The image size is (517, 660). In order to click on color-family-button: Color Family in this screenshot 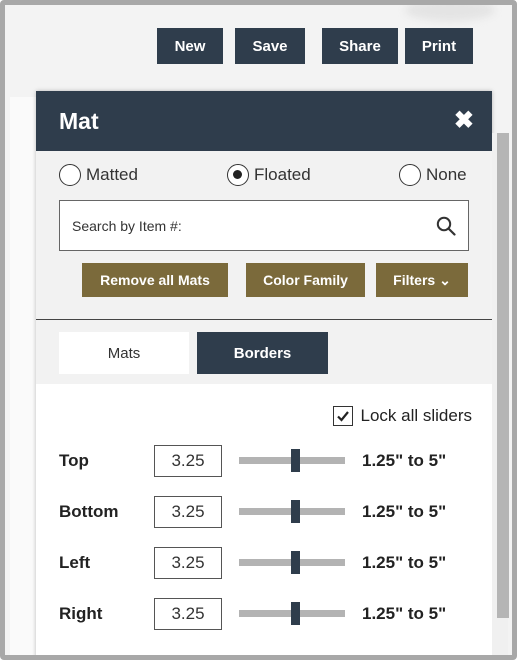, I will do `click(305, 280)`.